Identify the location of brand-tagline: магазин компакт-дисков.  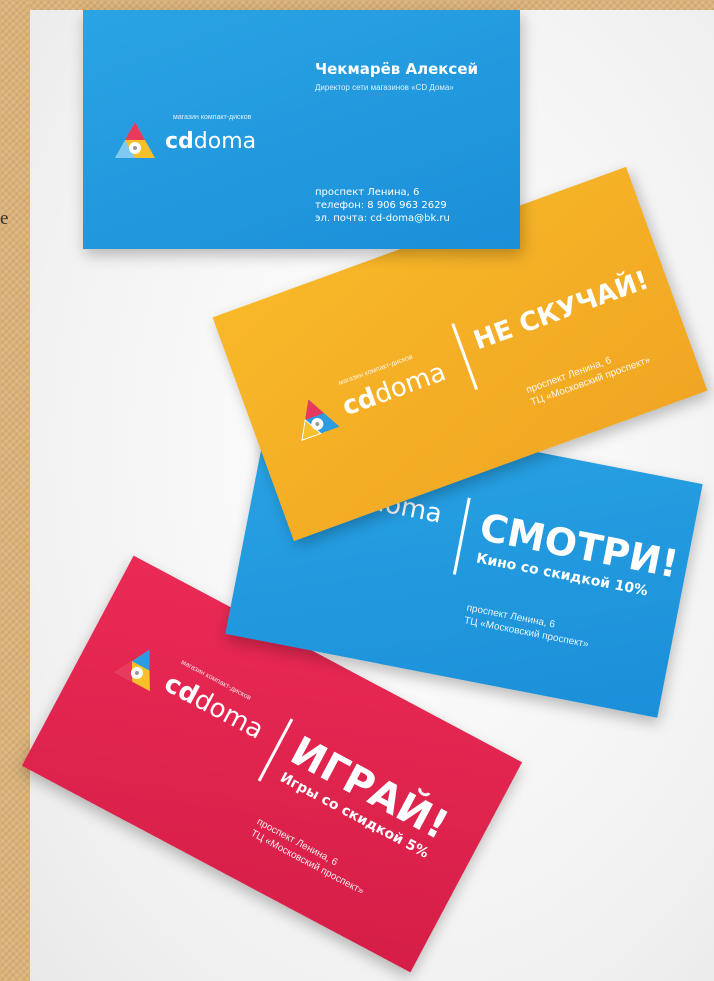
(212, 117).